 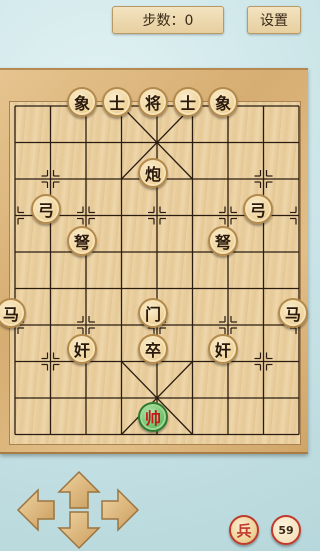 I want to click on settings-button: 设置, so click(x=274, y=20).